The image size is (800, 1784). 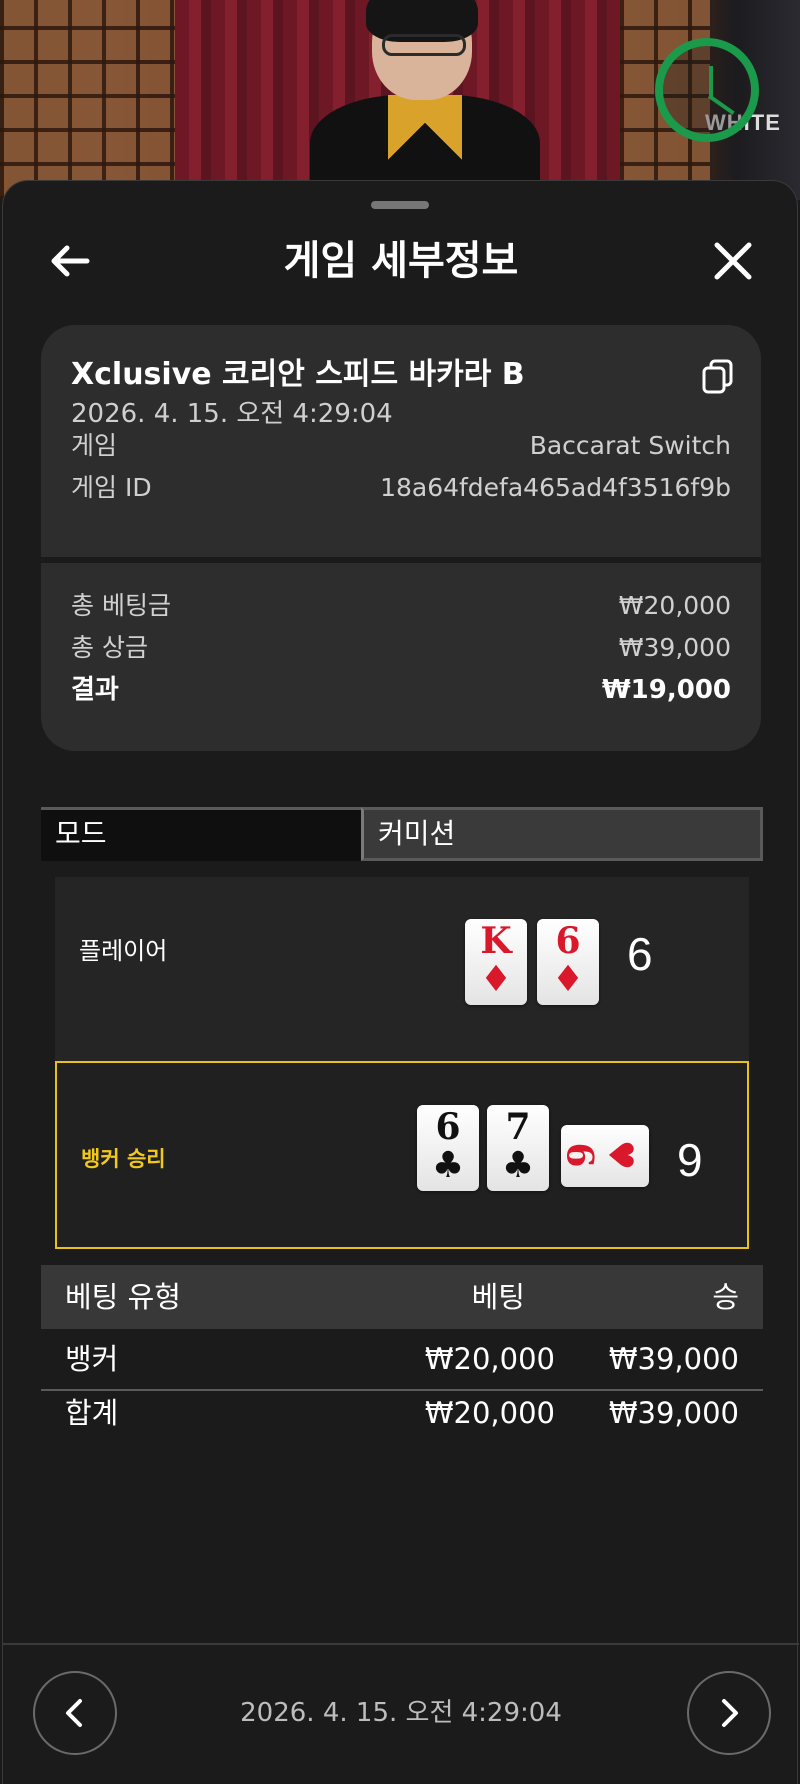 I want to click on arrow-left-icon, so click(x=70, y=261).